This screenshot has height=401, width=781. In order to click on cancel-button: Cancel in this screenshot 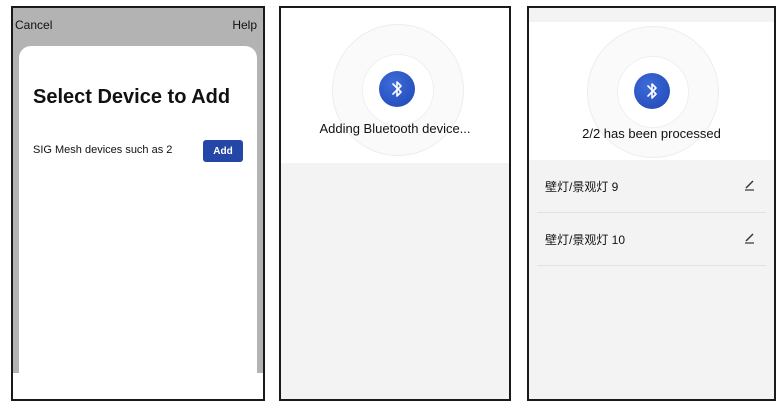, I will do `click(33, 25)`.